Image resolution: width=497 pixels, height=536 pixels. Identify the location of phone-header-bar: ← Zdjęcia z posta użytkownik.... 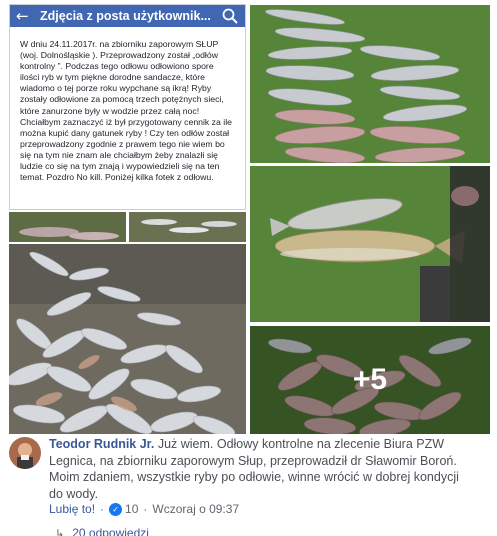
(127, 16).